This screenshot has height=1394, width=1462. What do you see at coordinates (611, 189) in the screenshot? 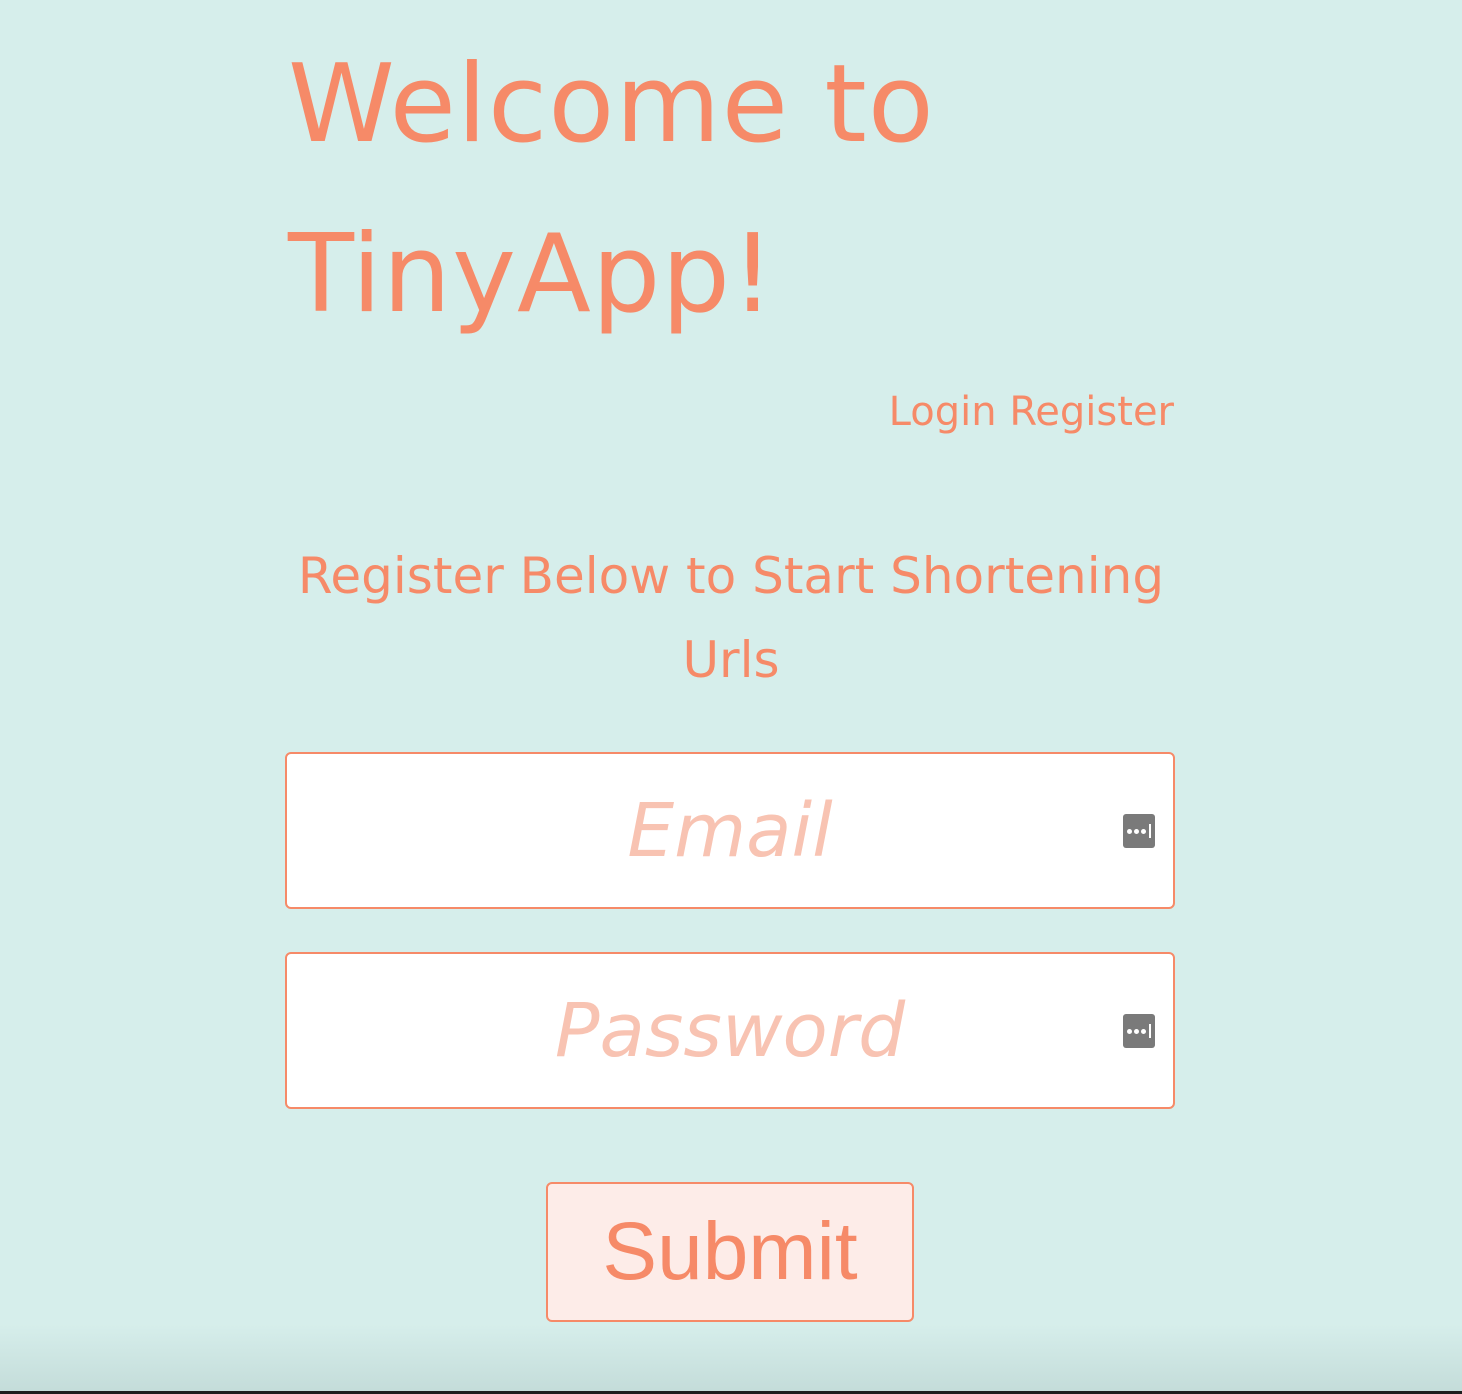
I see `page-title: Welcome to TinyApp!` at bounding box center [611, 189].